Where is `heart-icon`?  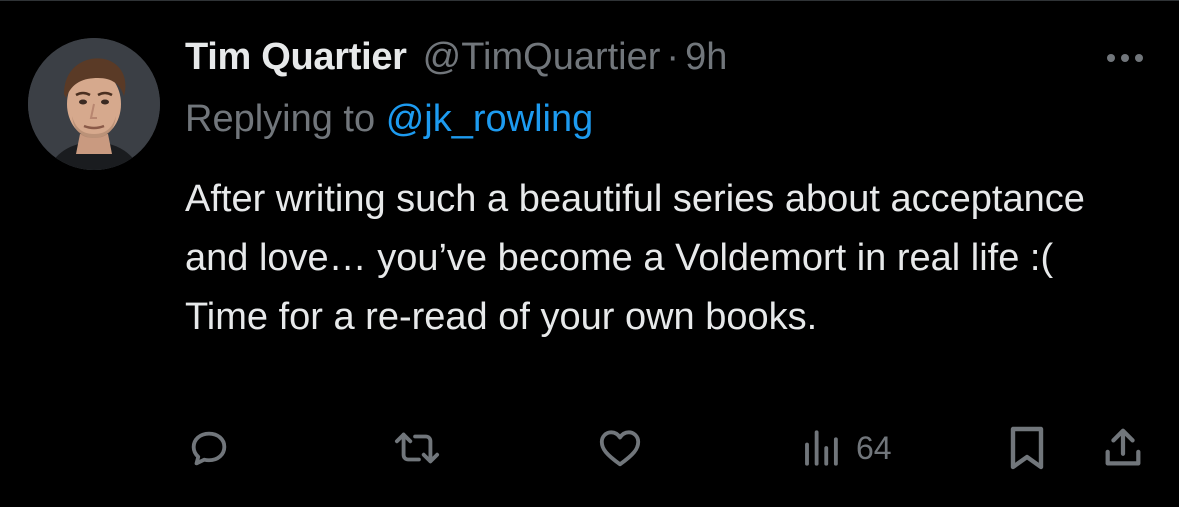 heart-icon is located at coordinates (620, 448).